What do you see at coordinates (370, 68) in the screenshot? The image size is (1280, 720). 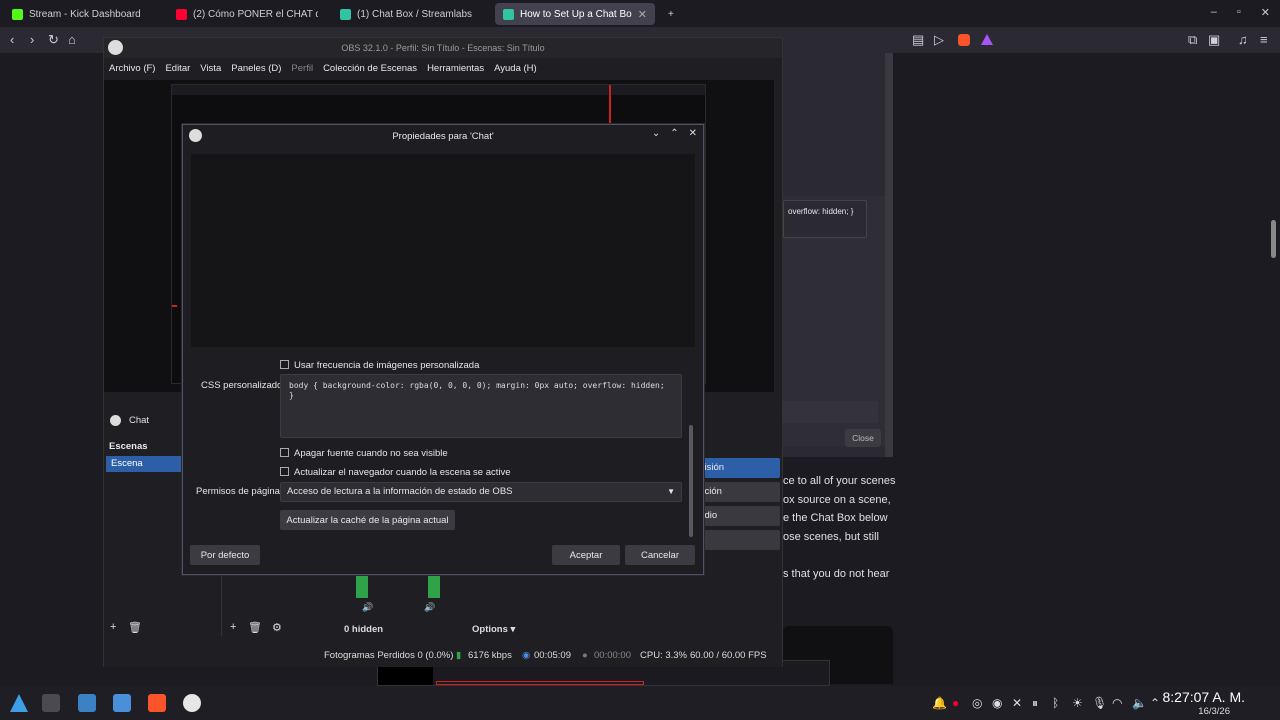 I see `menu-coleccion-escenas: Colección de Escenas` at bounding box center [370, 68].